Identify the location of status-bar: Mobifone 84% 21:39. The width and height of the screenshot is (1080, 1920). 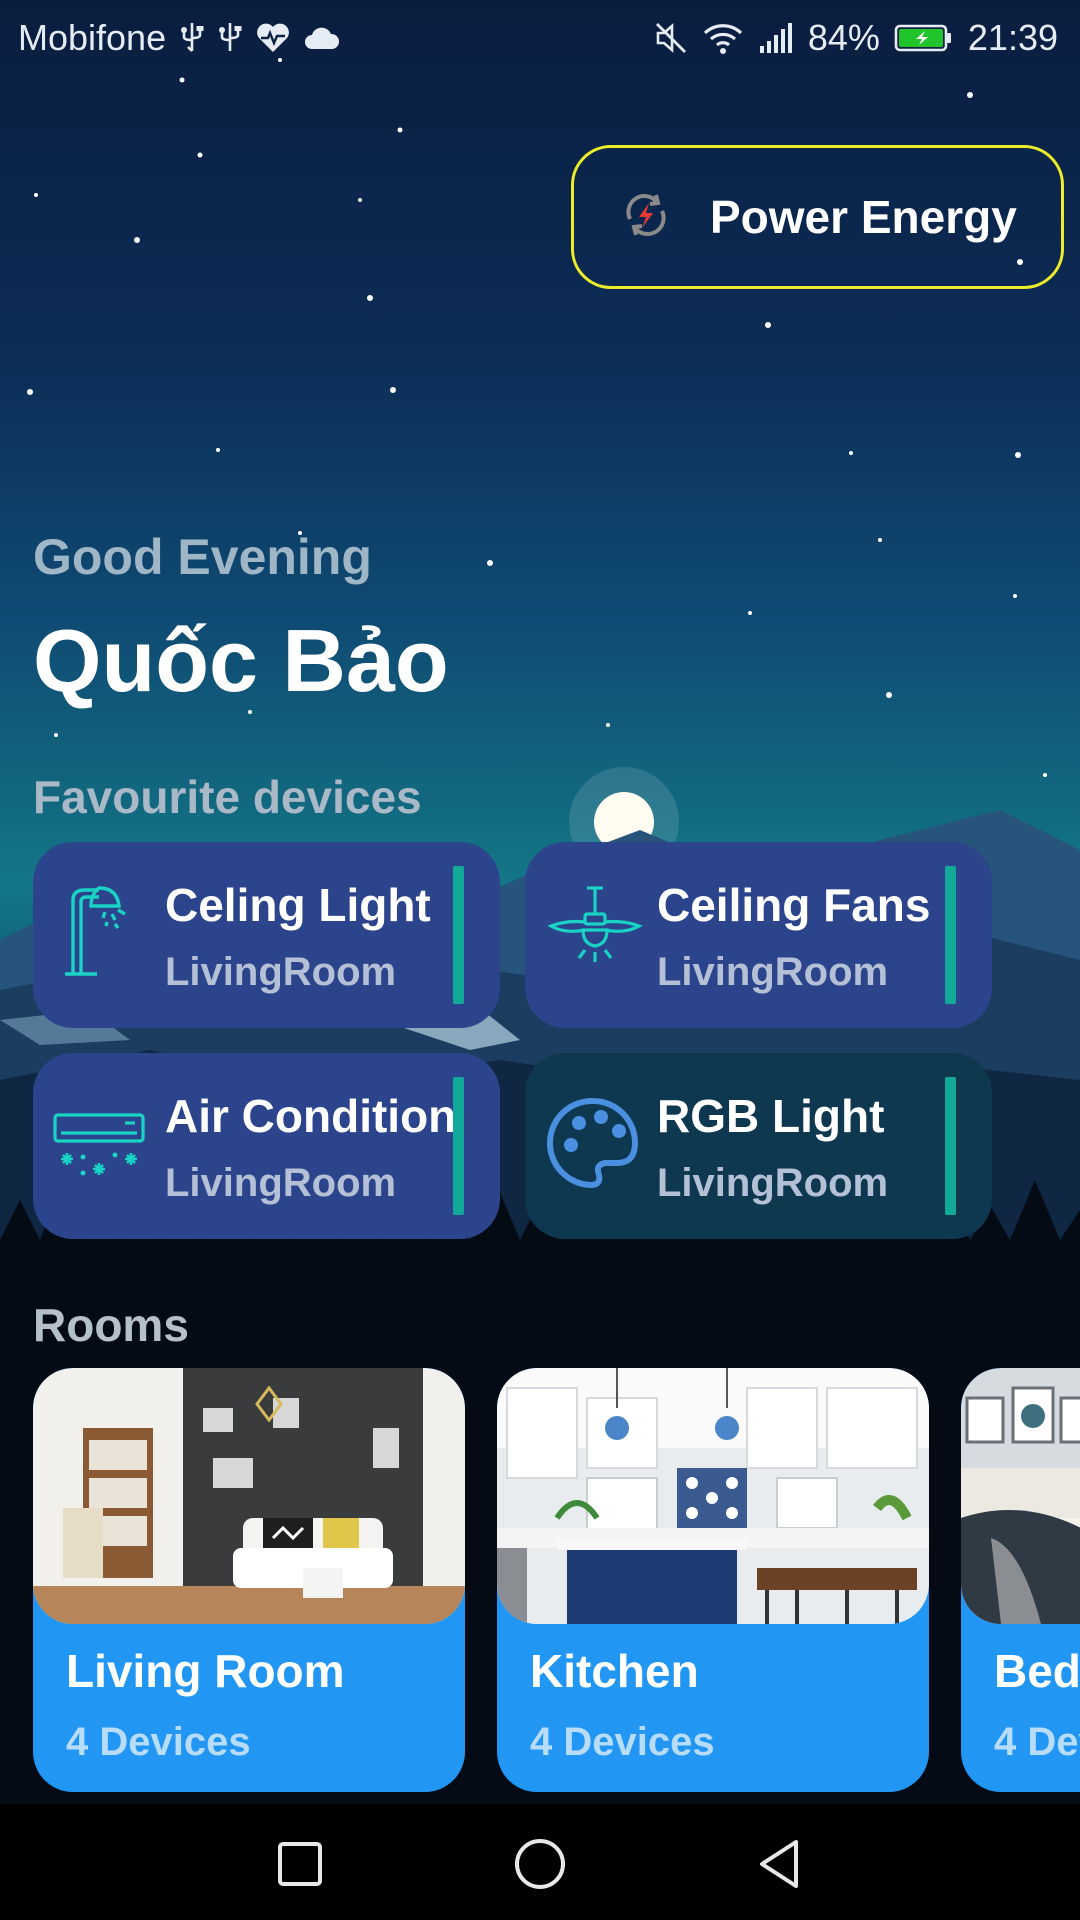
(540, 38).